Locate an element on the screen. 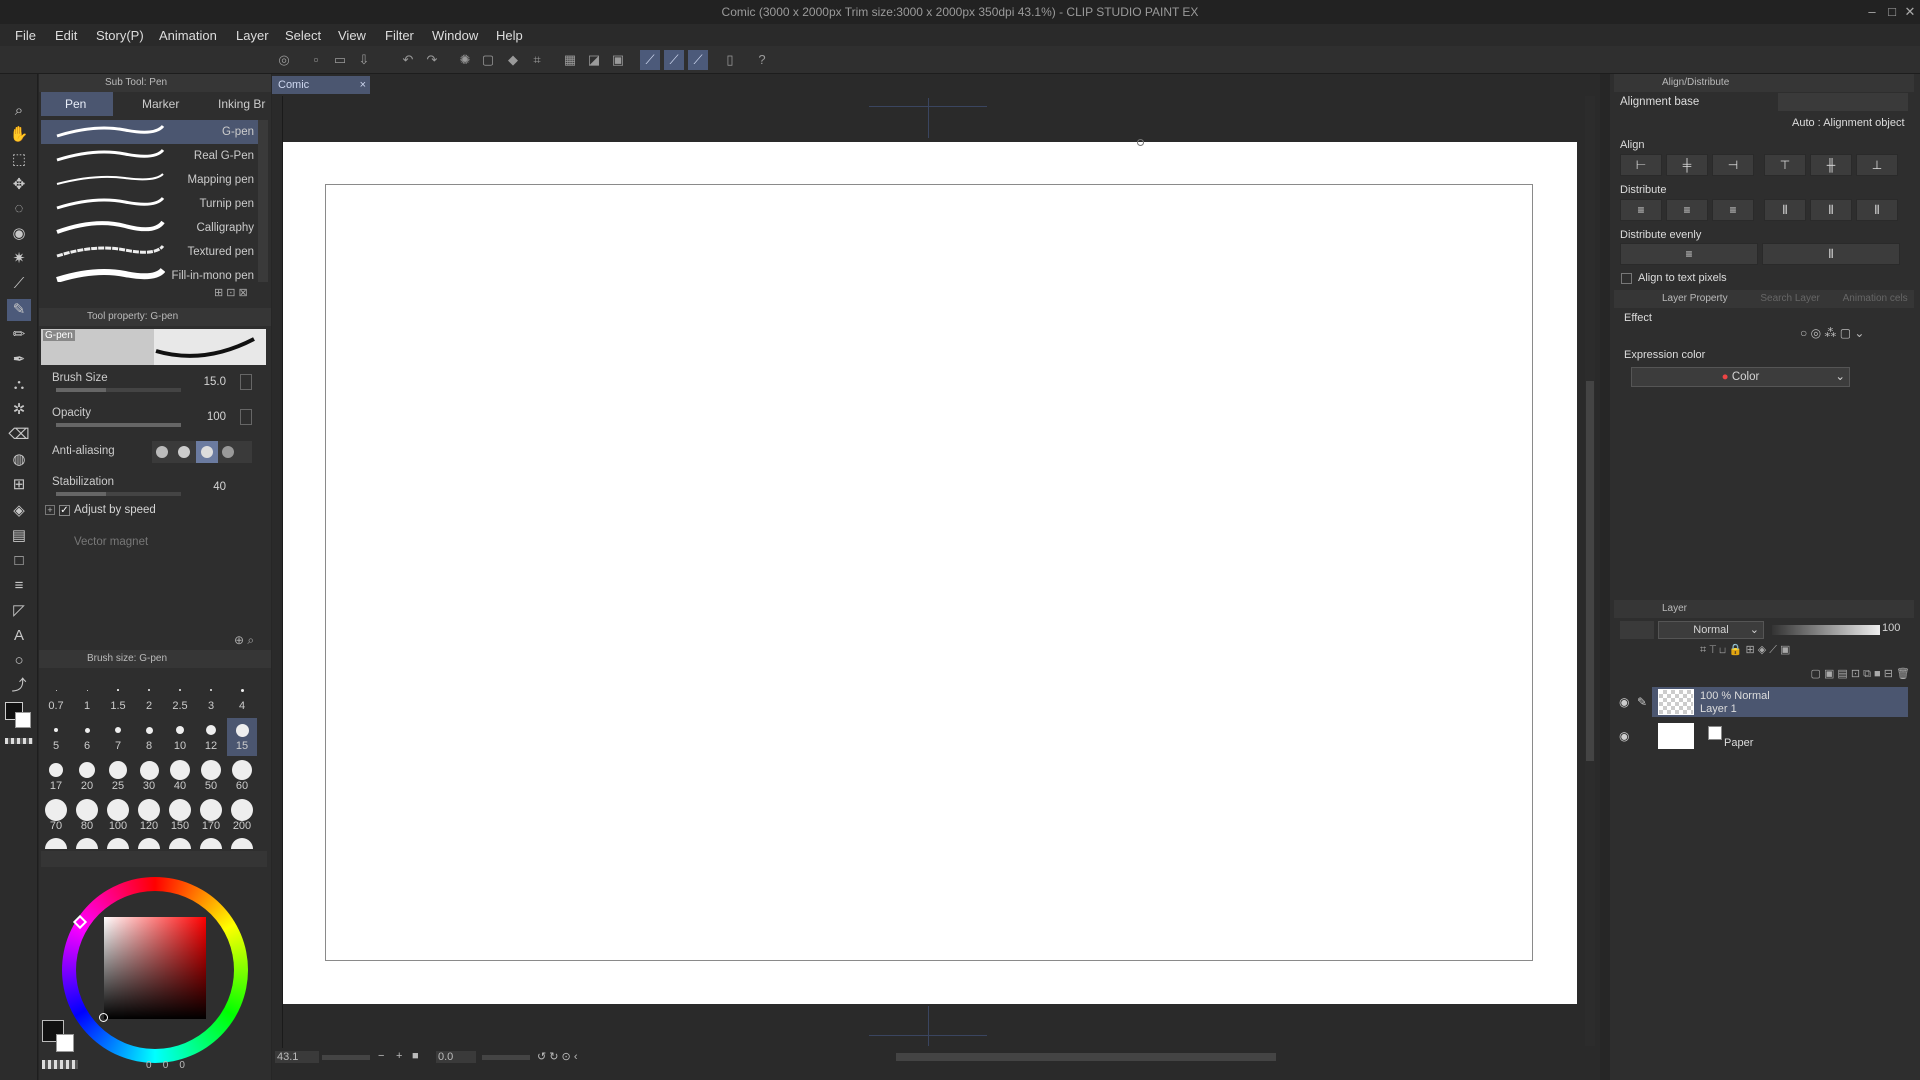 This screenshot has height=1080, width=1920. layer-property-tab: Layer Property is located at coordinates (1695, 298).